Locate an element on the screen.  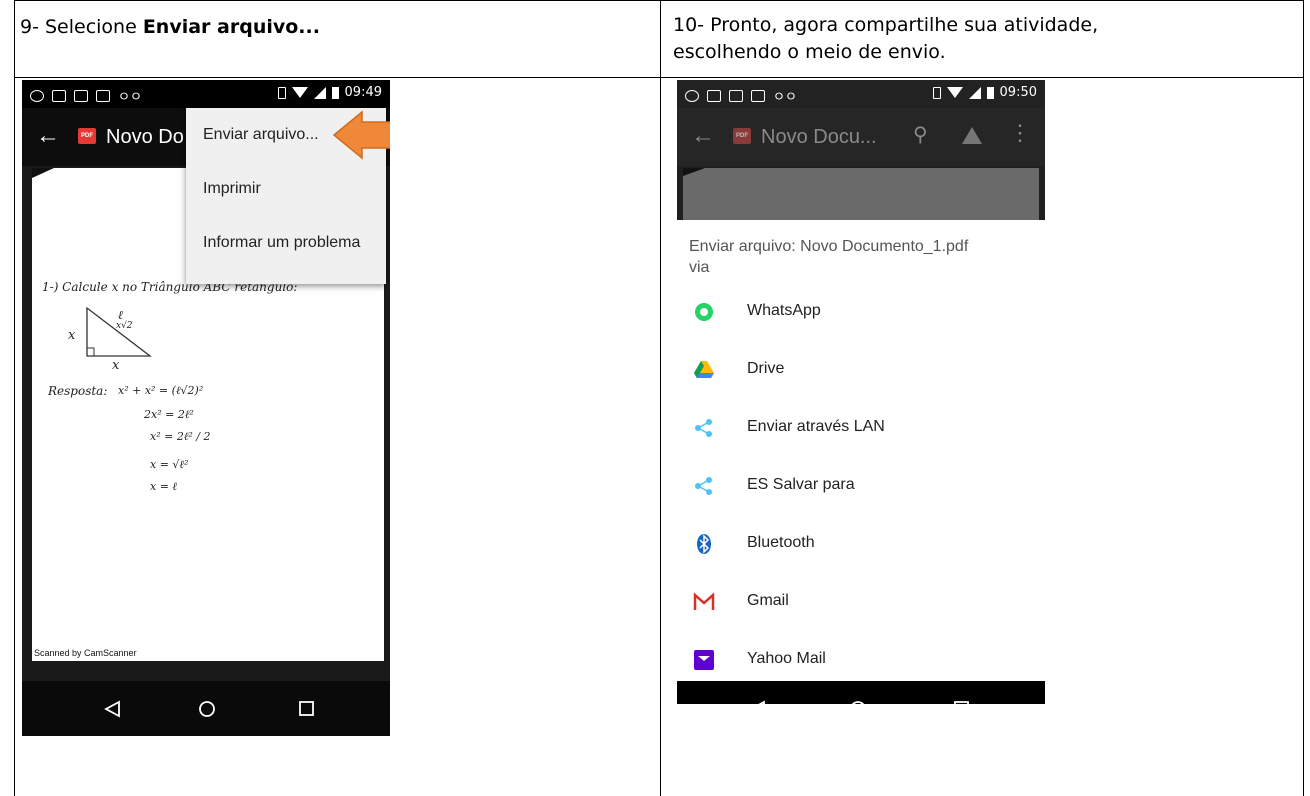
share-option-gmail: Gmail is located at coordinates (861, 603).